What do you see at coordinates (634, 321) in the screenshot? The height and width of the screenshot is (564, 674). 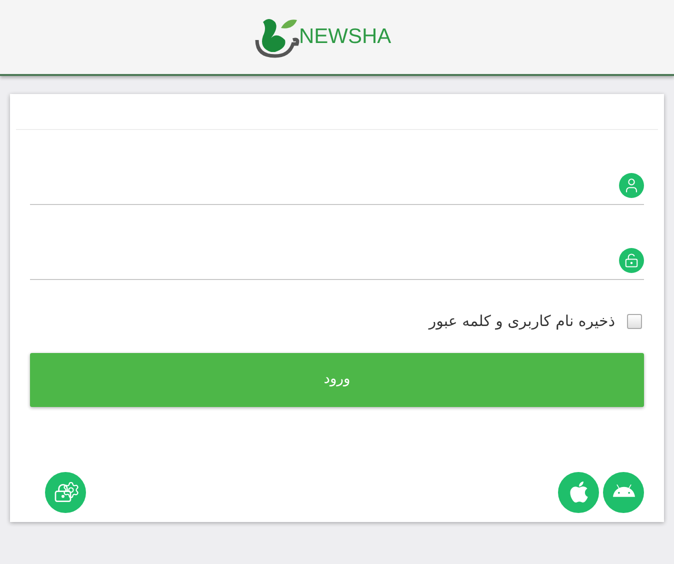 I see `checkbox` at bounding box center [634, 321].